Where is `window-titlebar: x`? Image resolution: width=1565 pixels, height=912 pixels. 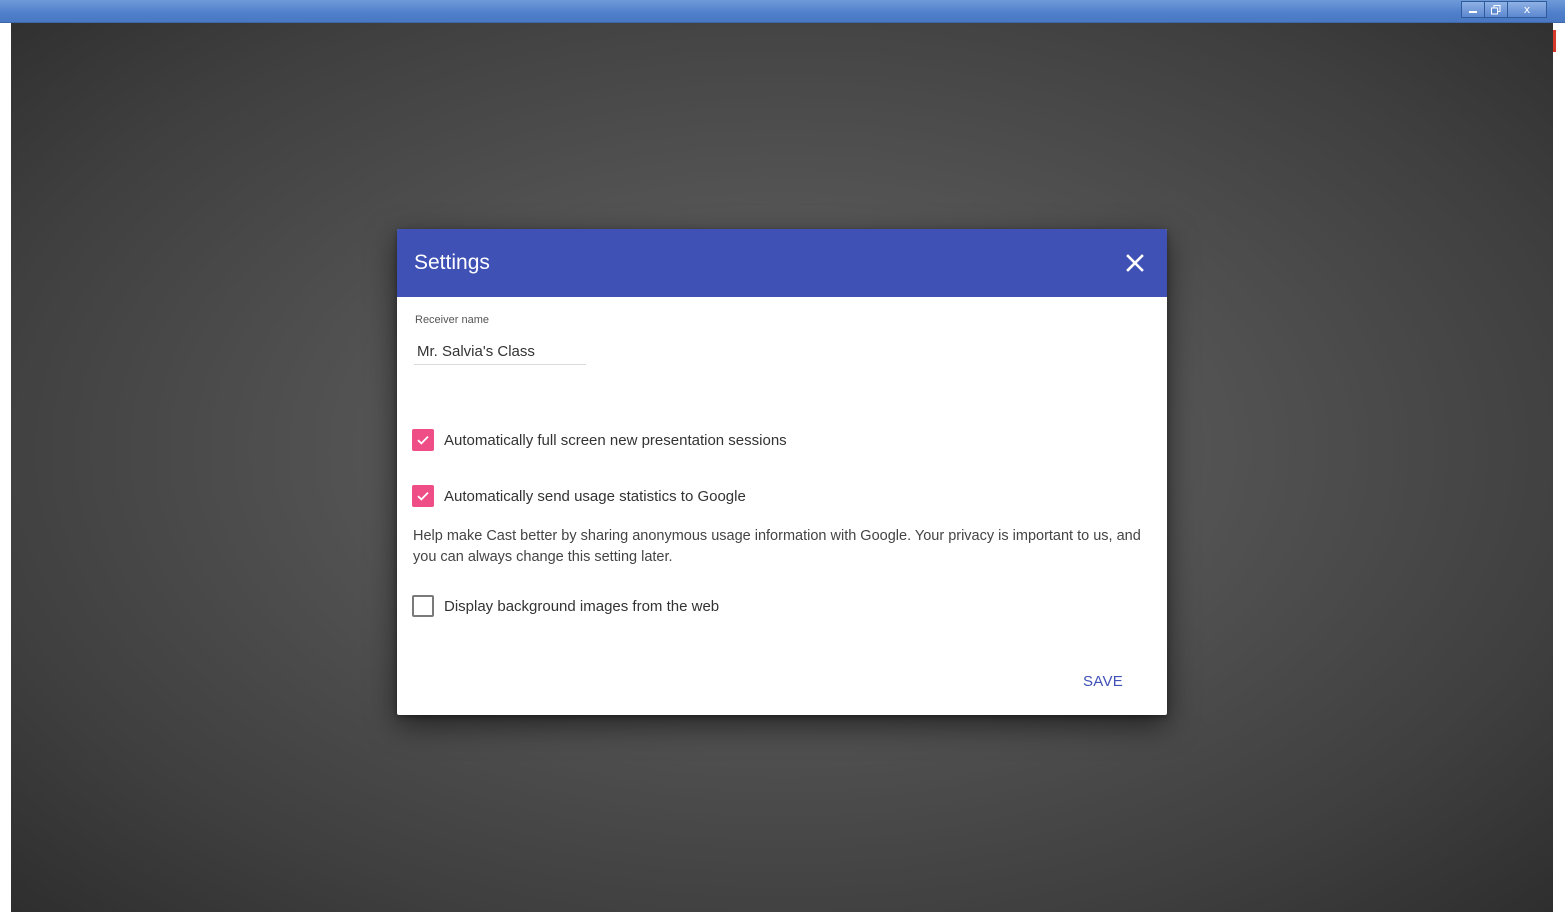 window-titlebar: x is located at coordinates (782, 11).